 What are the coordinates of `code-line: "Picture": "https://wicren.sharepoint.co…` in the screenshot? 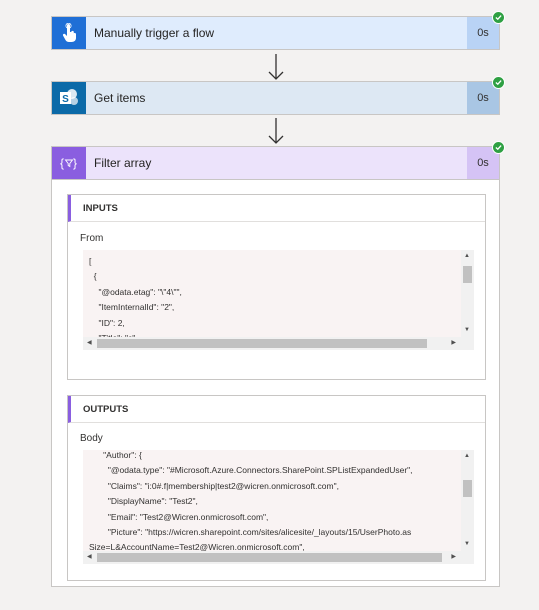 It's located at (250, 532).